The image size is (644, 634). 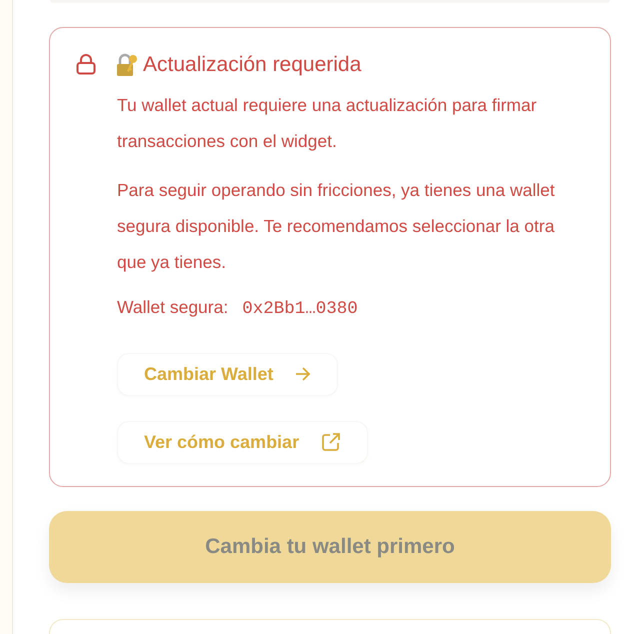 I want to click on wallet-address: 0x2Bb1…0380, so click(x=300, y=308).